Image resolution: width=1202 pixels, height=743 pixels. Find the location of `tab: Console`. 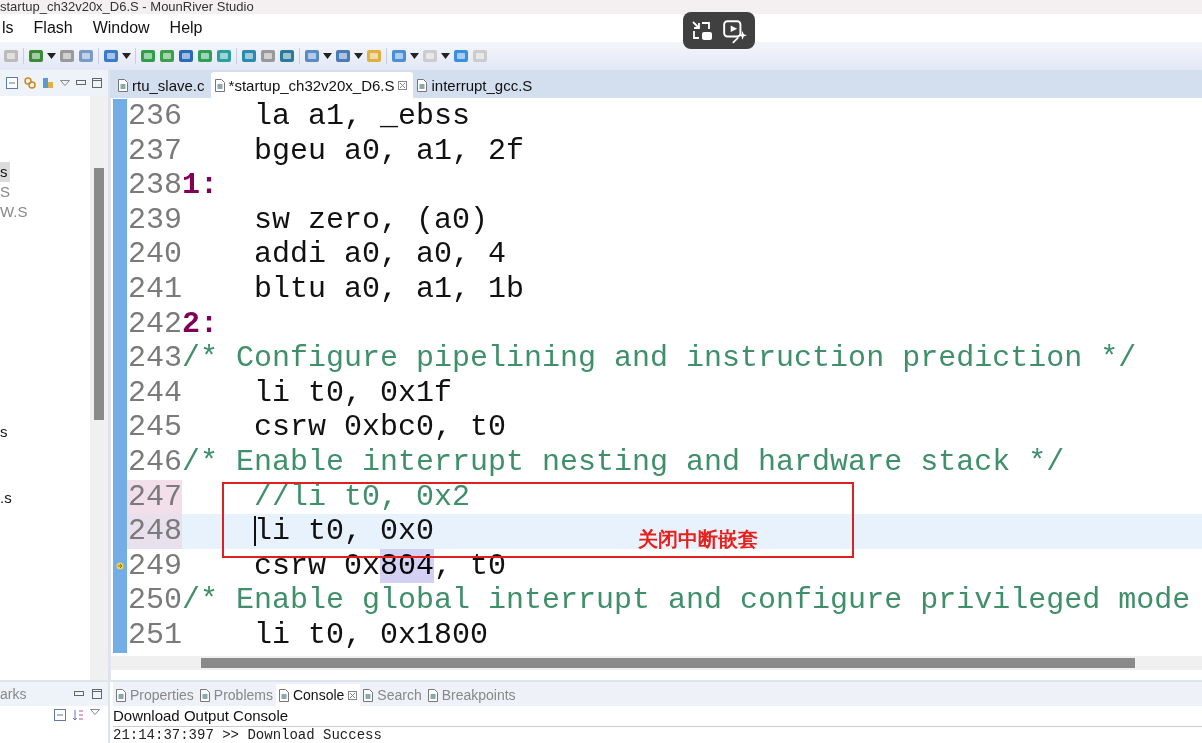

tab: Console is located at coordinates (318, 695).